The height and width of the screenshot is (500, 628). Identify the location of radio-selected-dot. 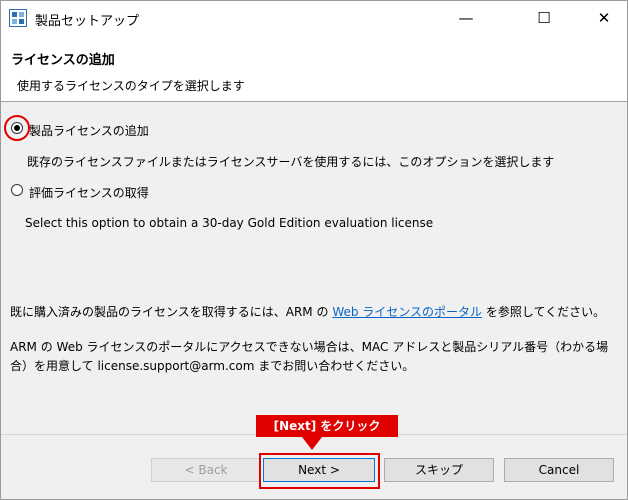
(17, 128).